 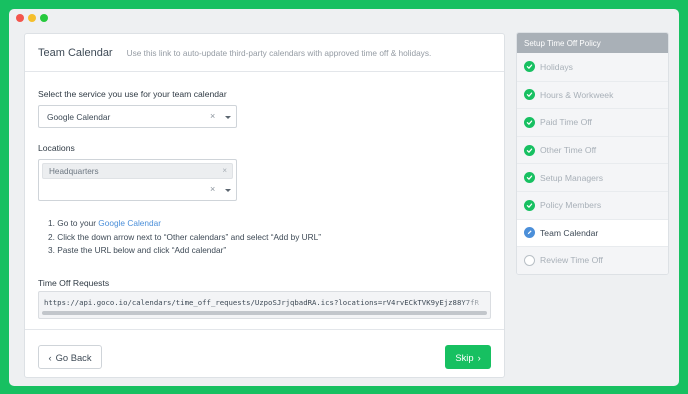 I want to click on sidebar-item-label: Policy Members, so click(x=571, y=205).